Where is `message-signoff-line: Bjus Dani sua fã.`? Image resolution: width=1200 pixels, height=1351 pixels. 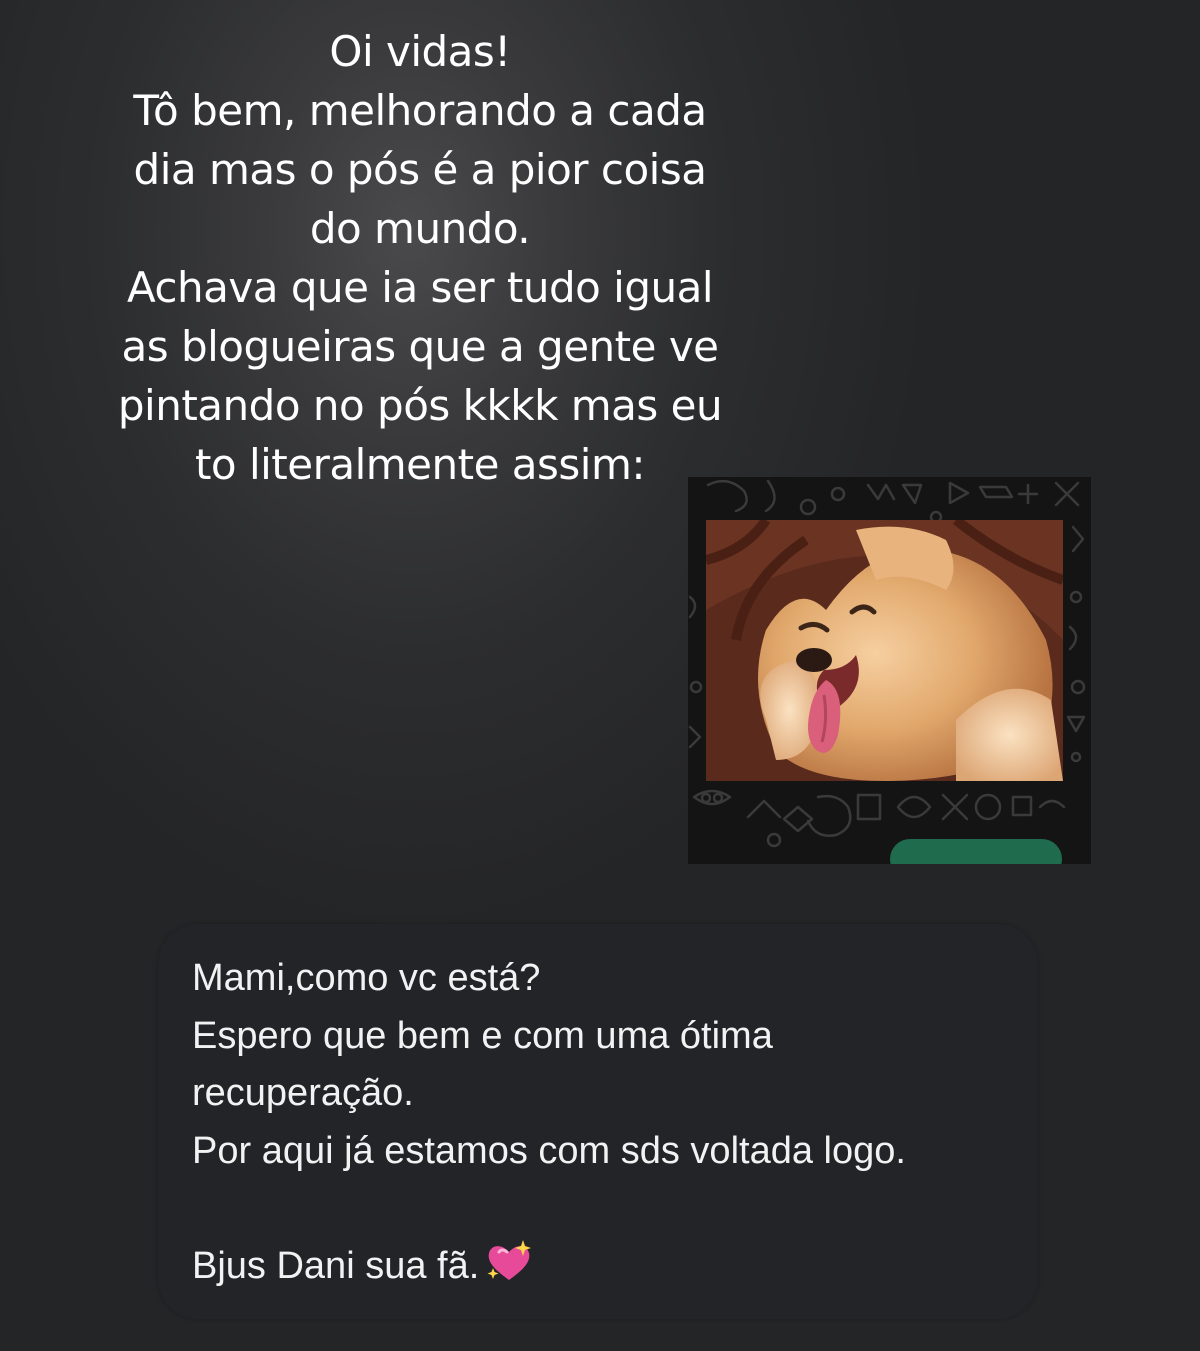 message-signoff-line: Bjus Dani sua fã. is located at coordinates (607, 1271).